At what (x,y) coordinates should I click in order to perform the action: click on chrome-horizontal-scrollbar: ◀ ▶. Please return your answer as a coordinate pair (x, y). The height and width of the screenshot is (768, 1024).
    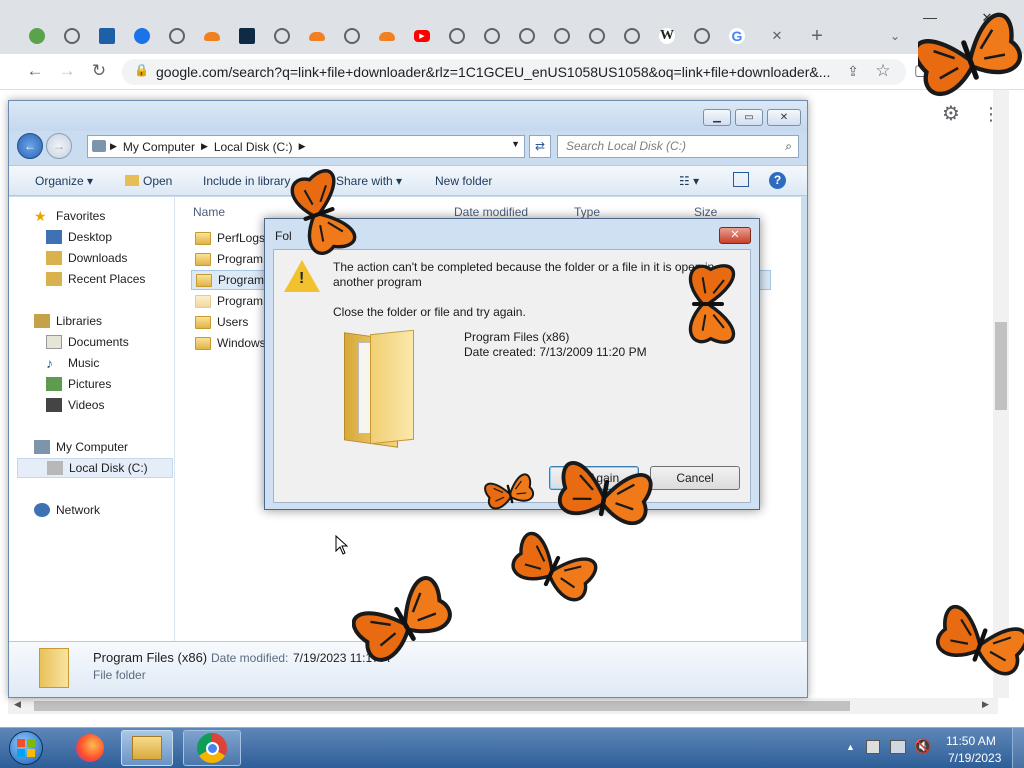
    Looking at the image, I should click on (503, 706).